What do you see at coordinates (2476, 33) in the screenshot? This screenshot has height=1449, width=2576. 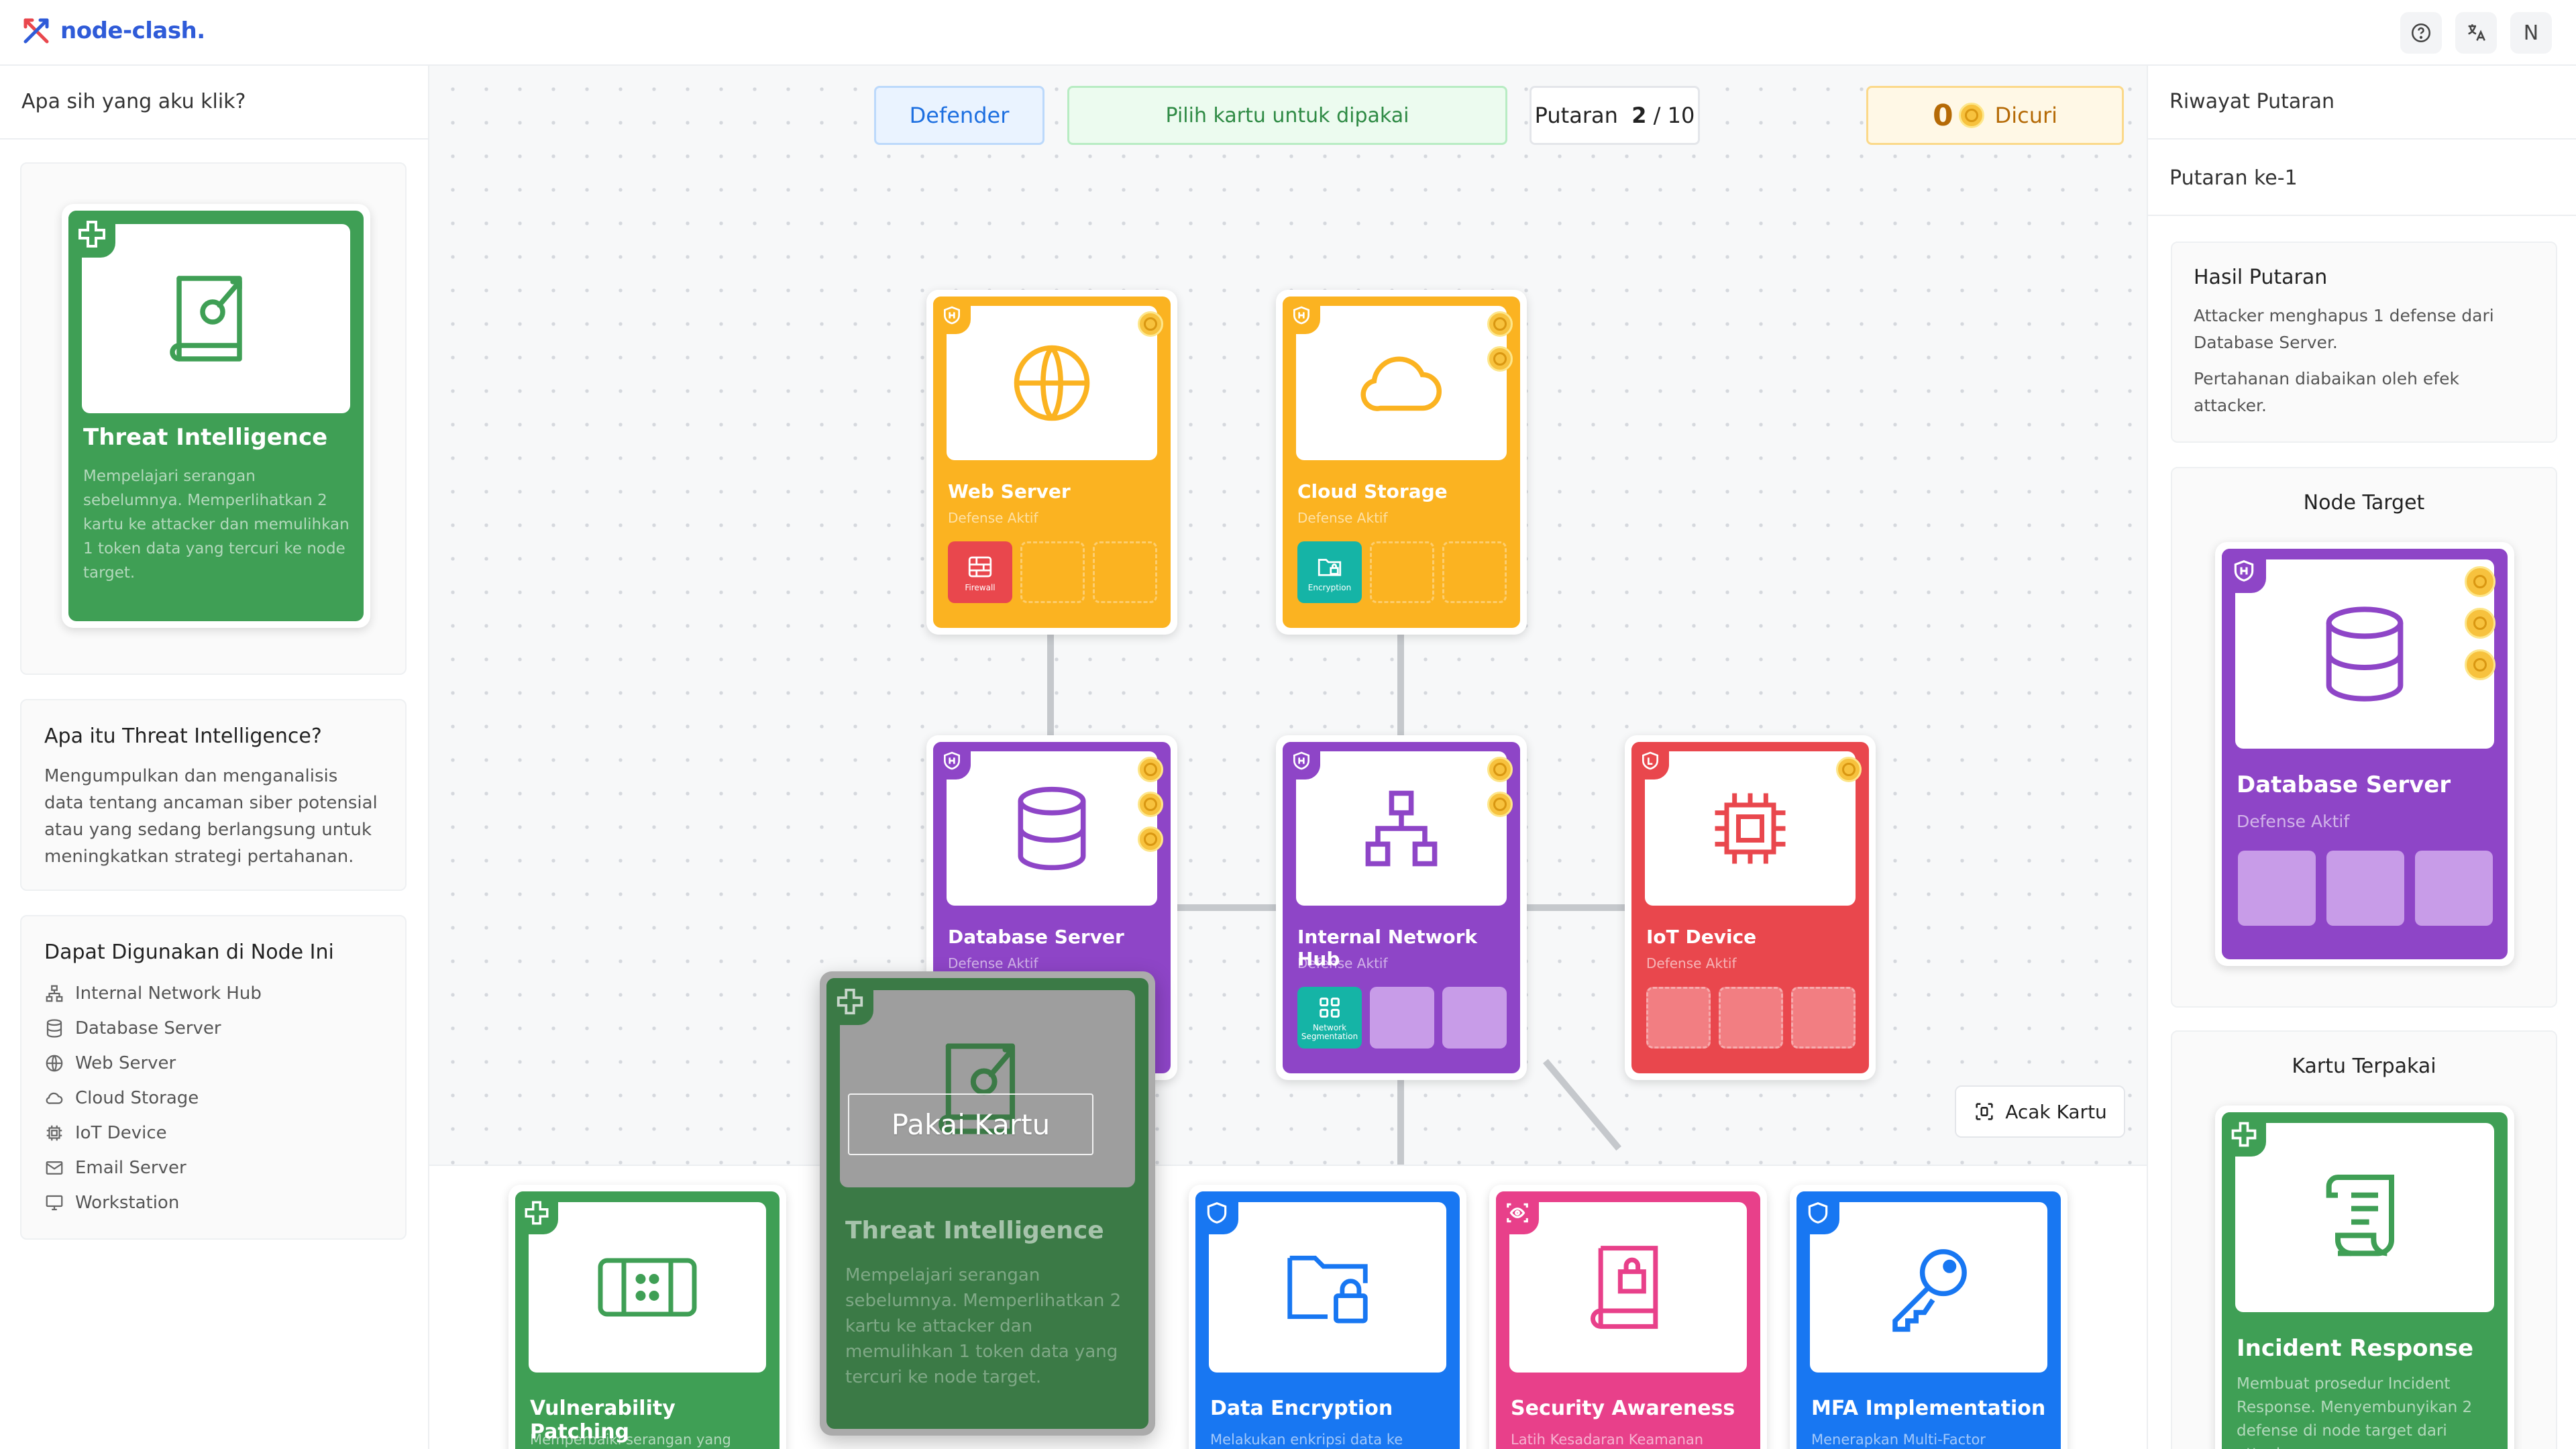 I see `language-button` at bounding box center [2476, 33].